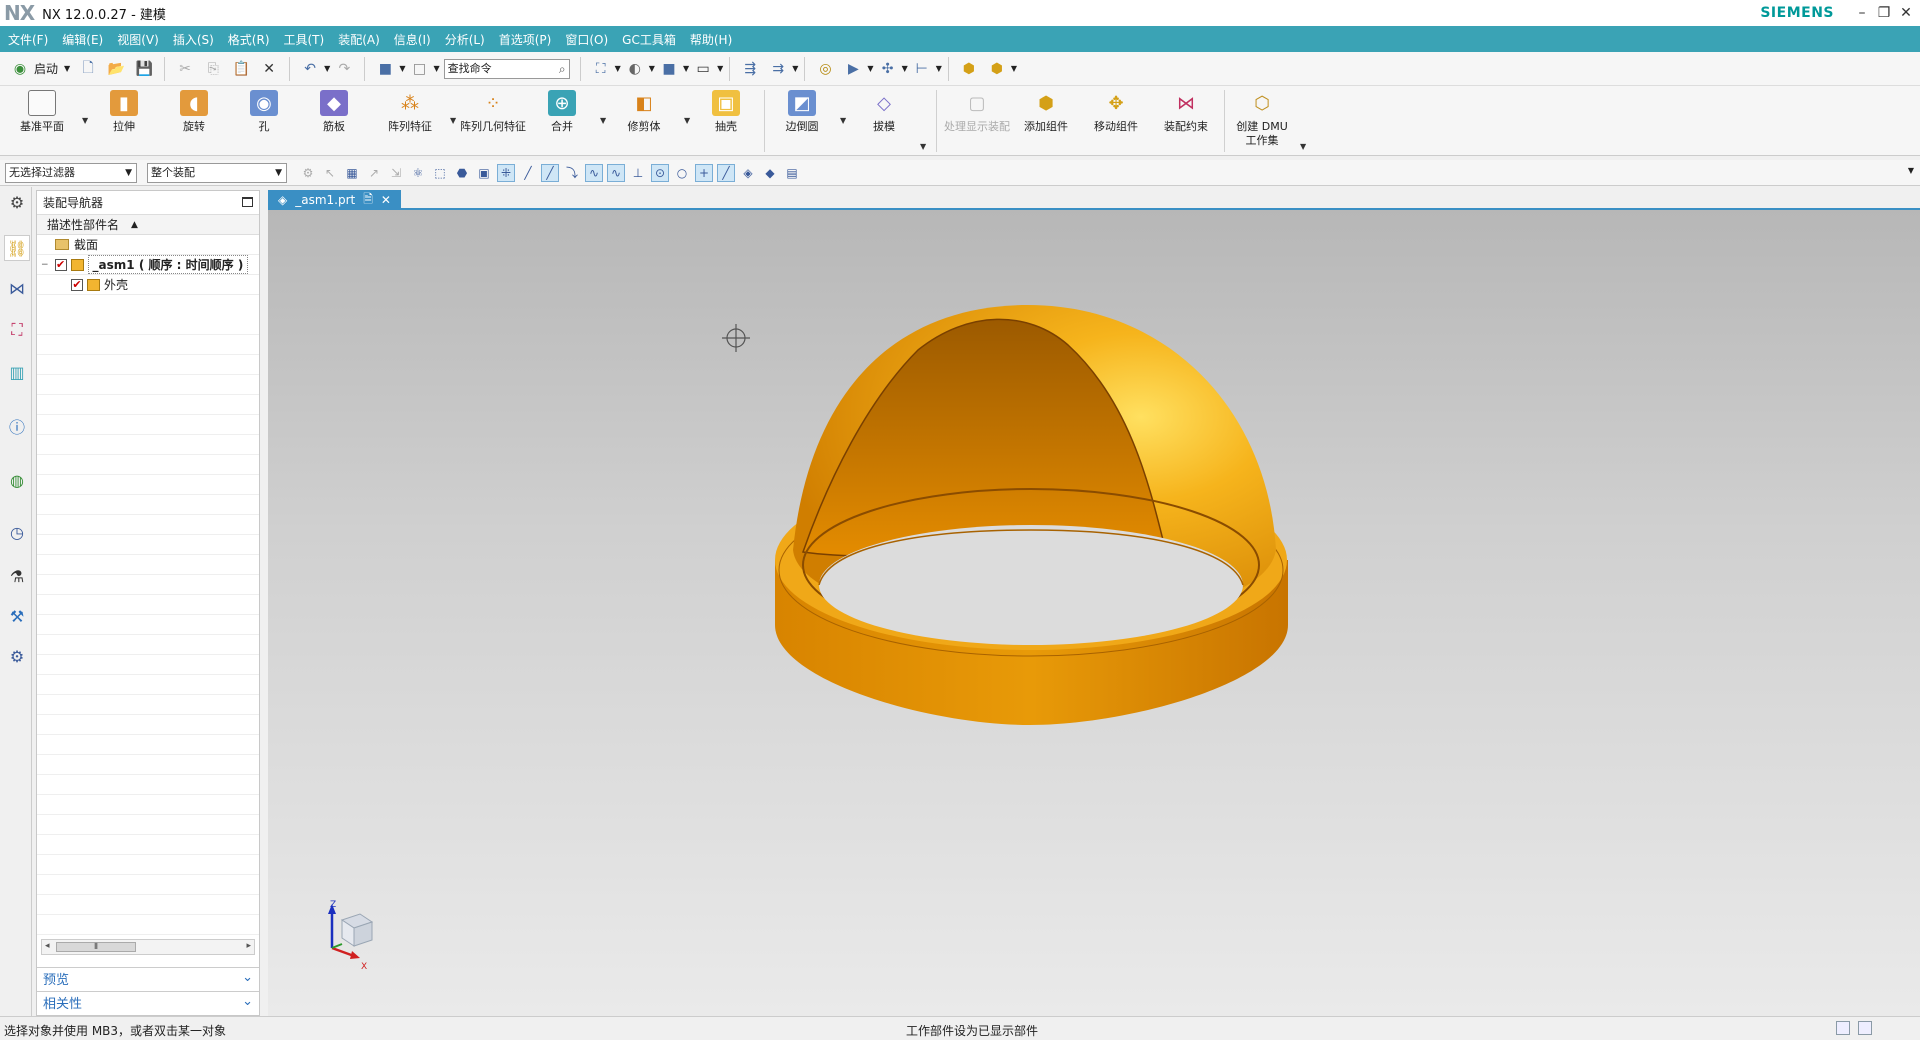  I want to click on view-triad, so click(350, 935).